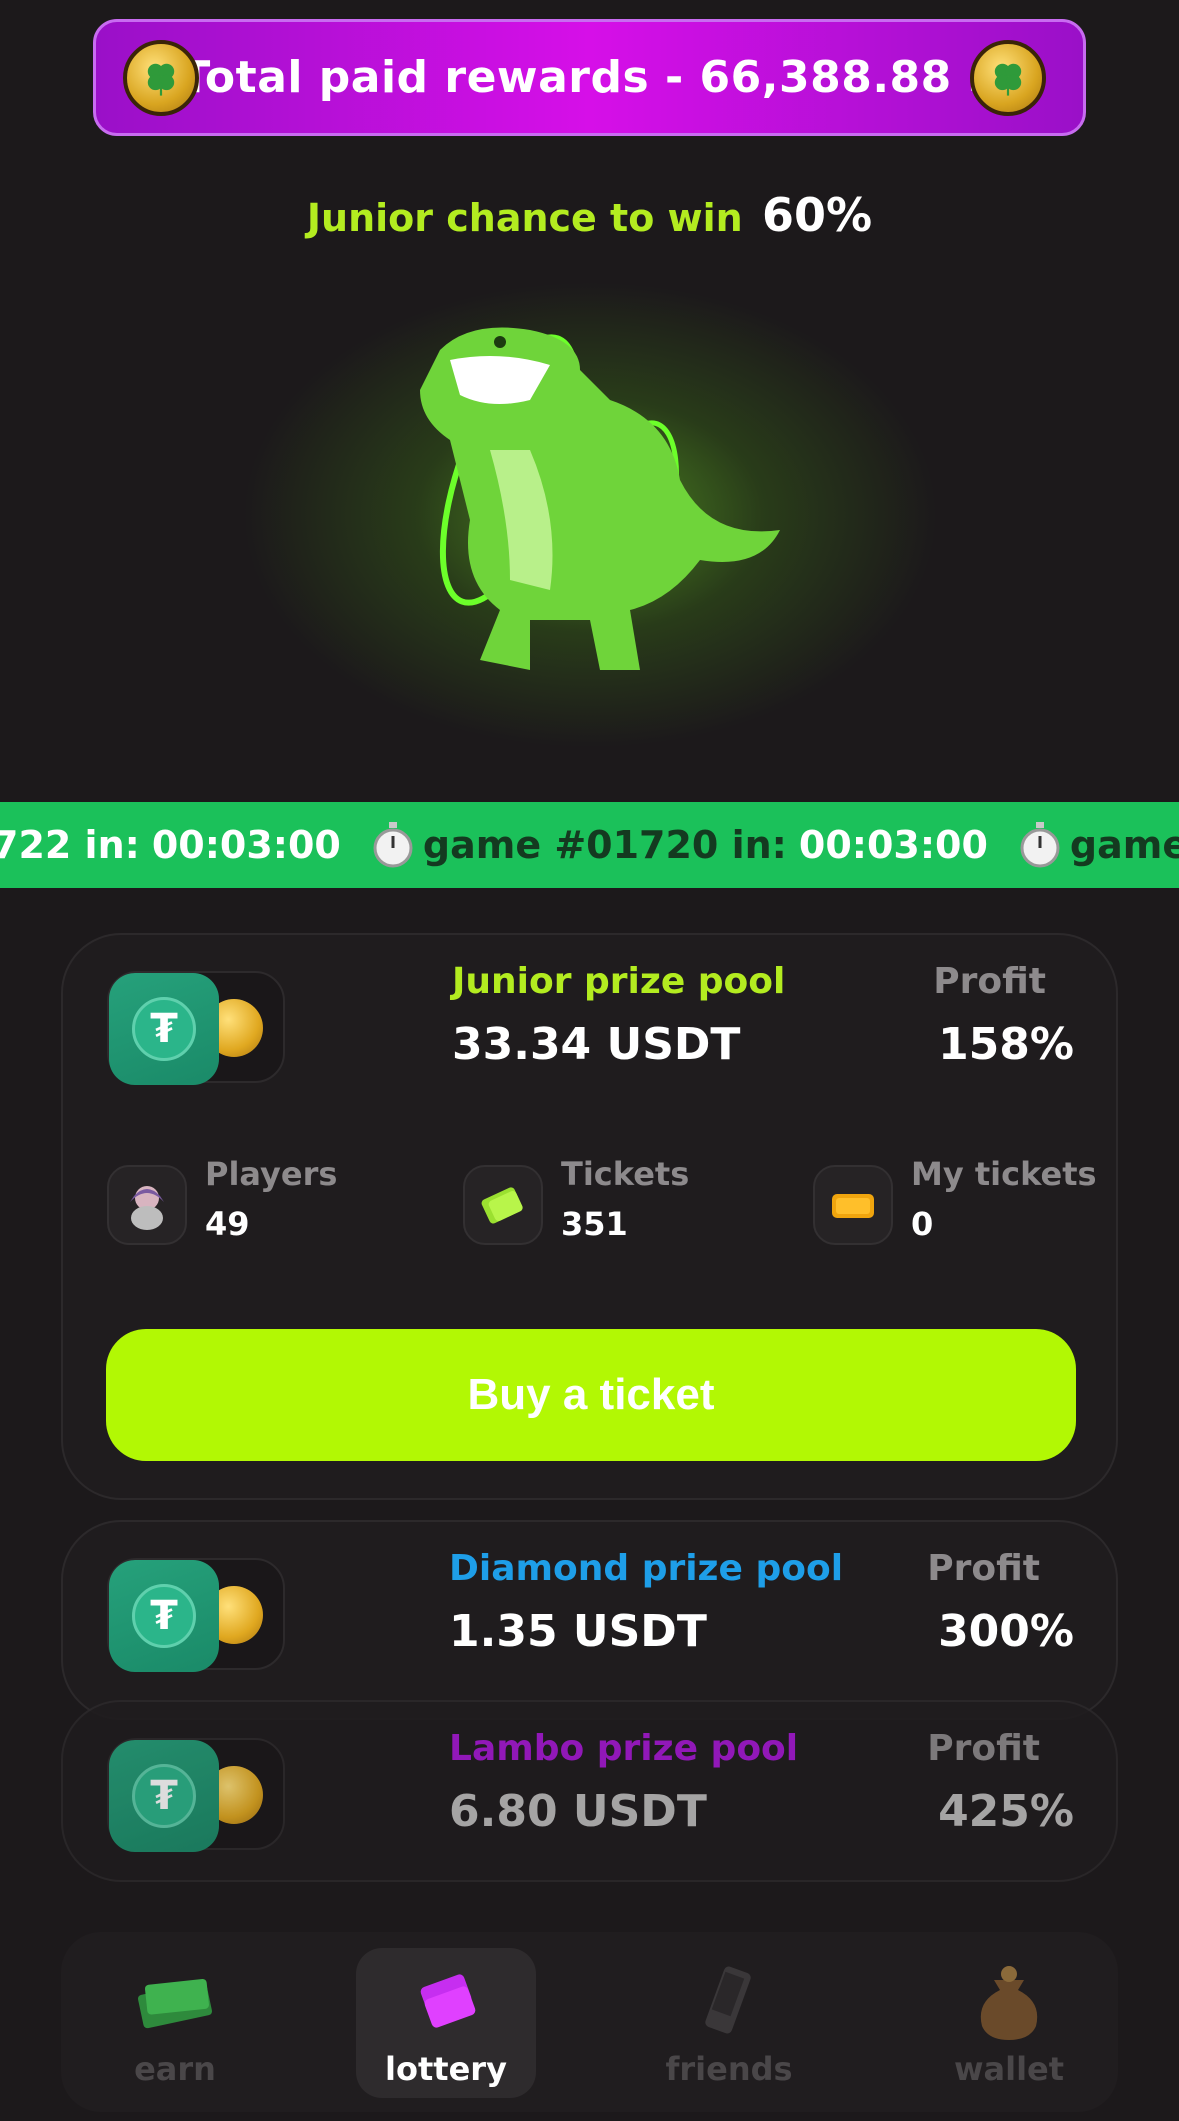 This screenshot has height=2121, width=1179. What do you see at coordinates (922, 1224) in the screenshot?
I see `stat-value: 0` at bounding box center [922, 1224].